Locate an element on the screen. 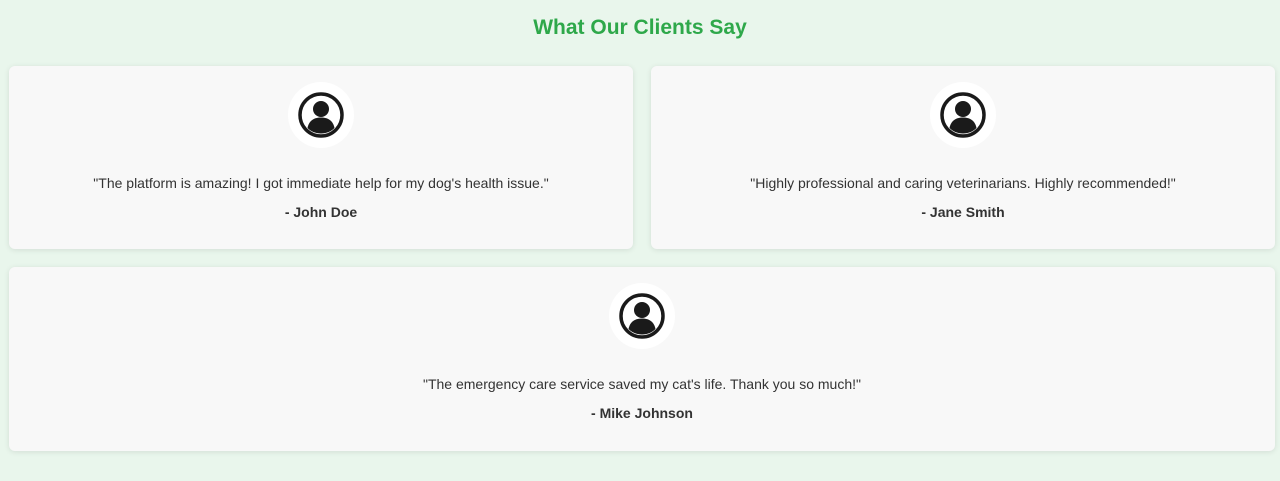  testimonial-author: - John Doe is located at coordinates (321, 212).